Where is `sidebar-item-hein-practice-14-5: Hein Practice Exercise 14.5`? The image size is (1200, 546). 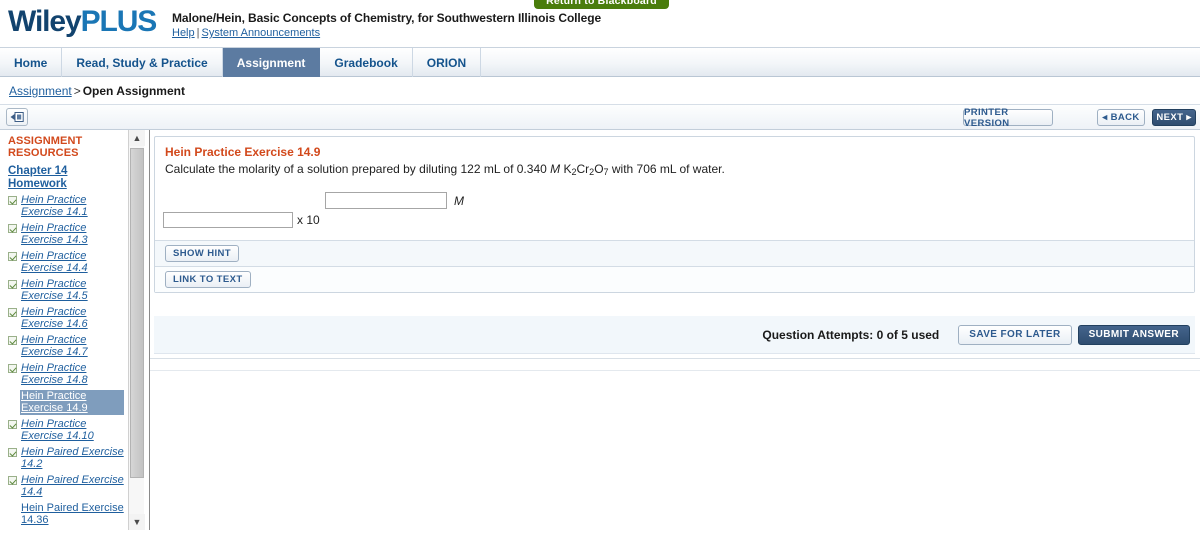 sidebar-item-hein-practice-14-5: Hein Practice Exercise 14.5 is located at coordinates (66, 290).